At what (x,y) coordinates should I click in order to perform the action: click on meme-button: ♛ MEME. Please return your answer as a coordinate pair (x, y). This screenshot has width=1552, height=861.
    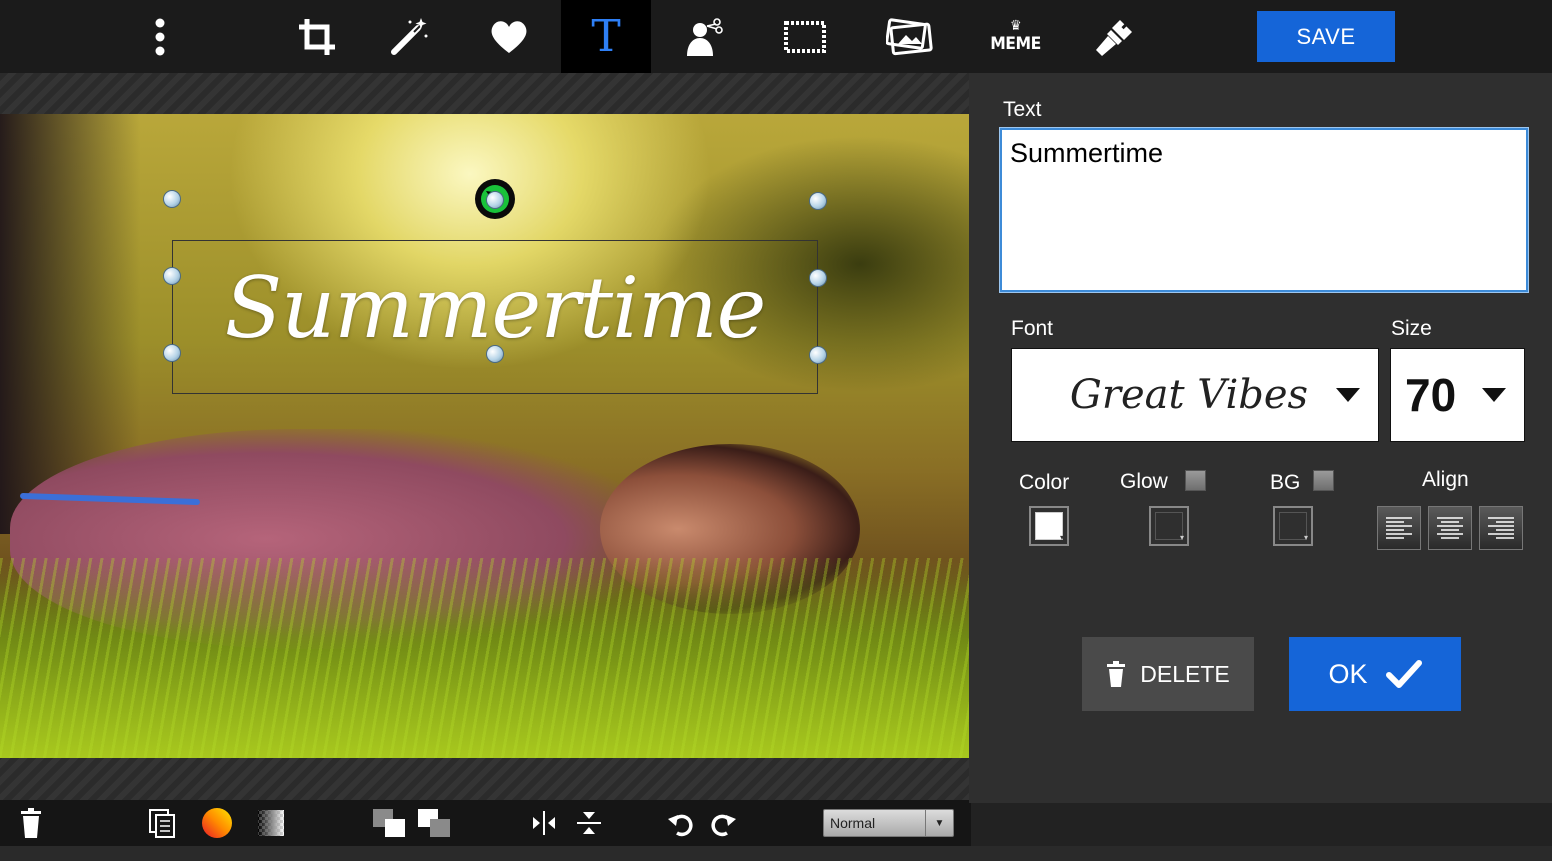
    Looking at the image, I should click on (1016, 36).